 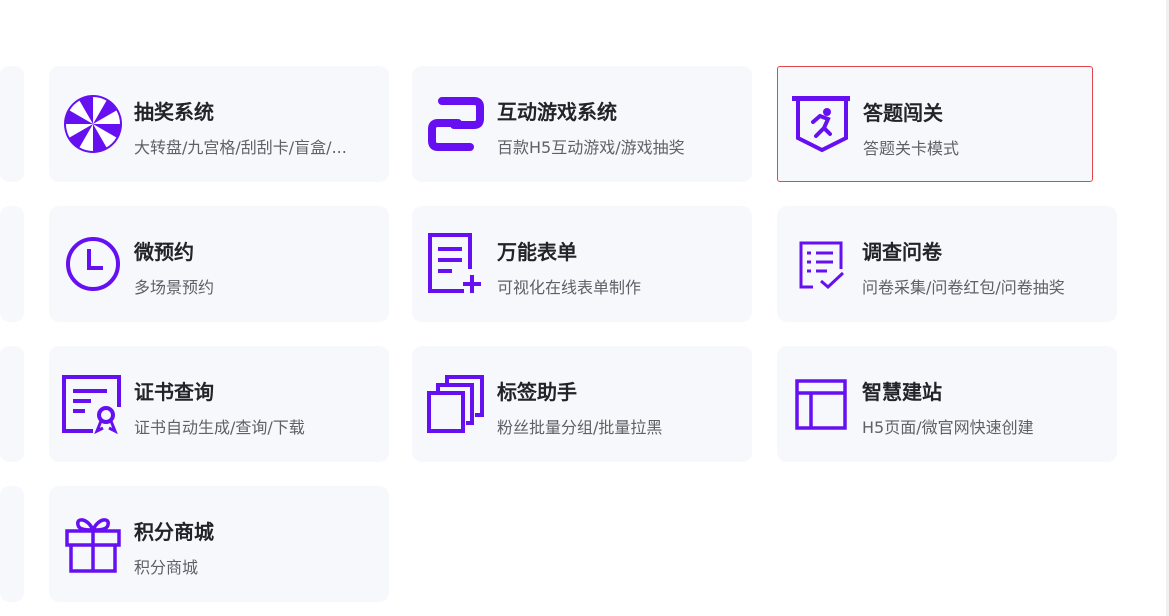 I want to click on card-description: 证书自动生成/查询/下载, so click(x=219, y=427).